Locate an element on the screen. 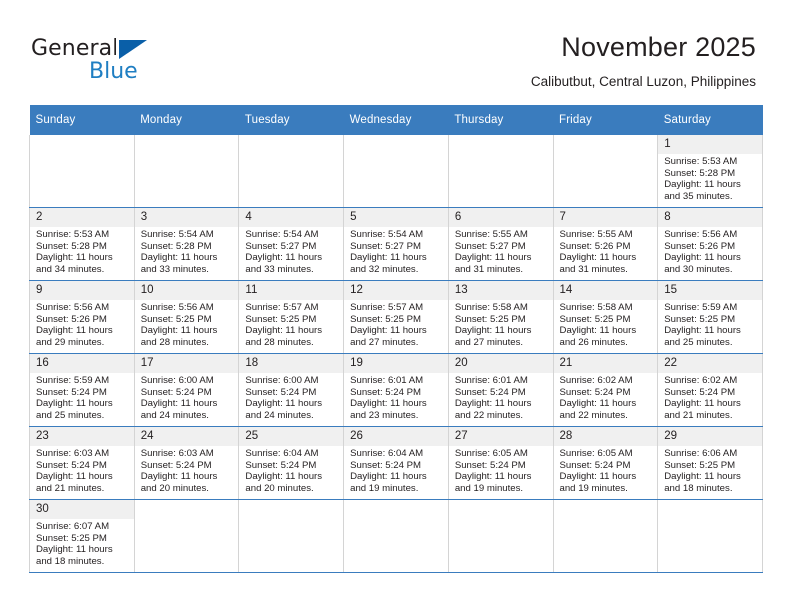 Image resolution: width=792 pixels, height=612 pixels. day-number: 6 is located at coordinates (500, 217).